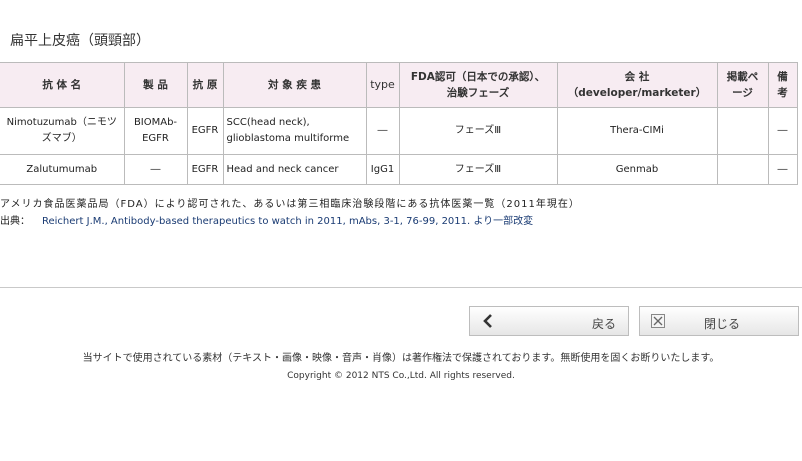 The height and width of the screenshot is (461, 802). I want to click on header-antibody-name: 抗 体 名, so click(62, 85).